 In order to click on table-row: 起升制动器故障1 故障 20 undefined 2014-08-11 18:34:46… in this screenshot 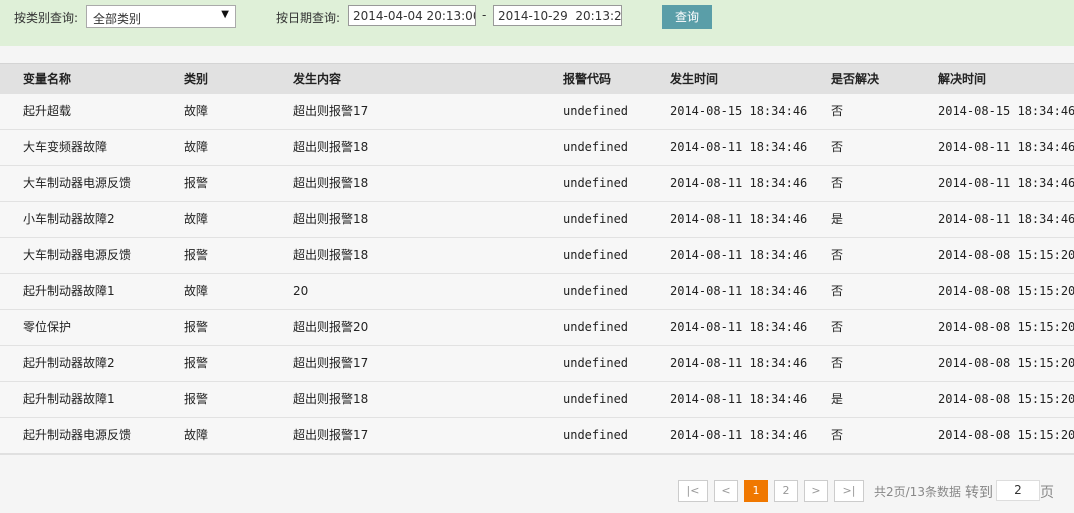, I will do `click(537, 292)`.